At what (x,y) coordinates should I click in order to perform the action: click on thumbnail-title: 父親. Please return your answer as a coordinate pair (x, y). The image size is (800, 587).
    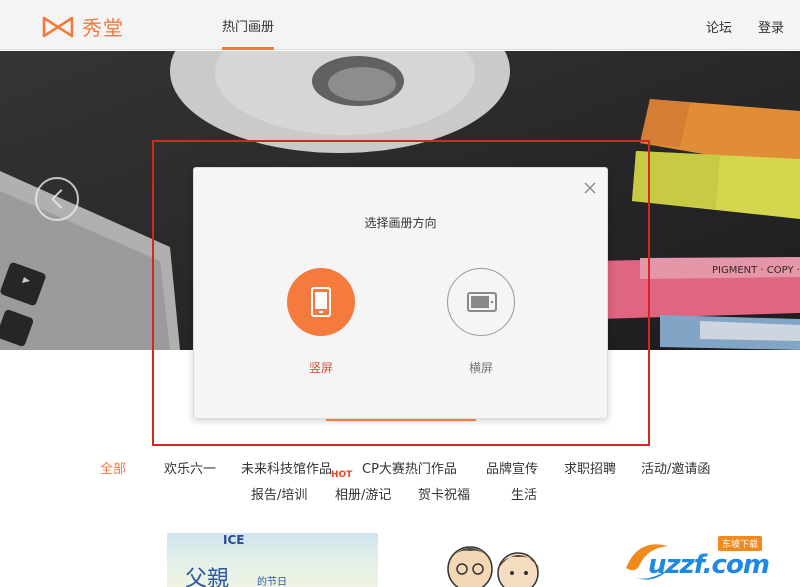
    Looking at the image, I should click on (207, 577).